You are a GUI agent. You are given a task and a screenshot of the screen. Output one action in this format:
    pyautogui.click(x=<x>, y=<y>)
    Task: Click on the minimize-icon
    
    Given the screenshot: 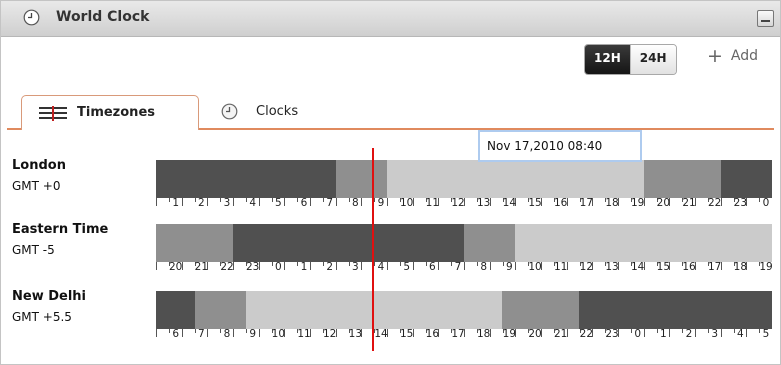 What is the action you would take?
    pyautogui.click(x=765, y=18)
    